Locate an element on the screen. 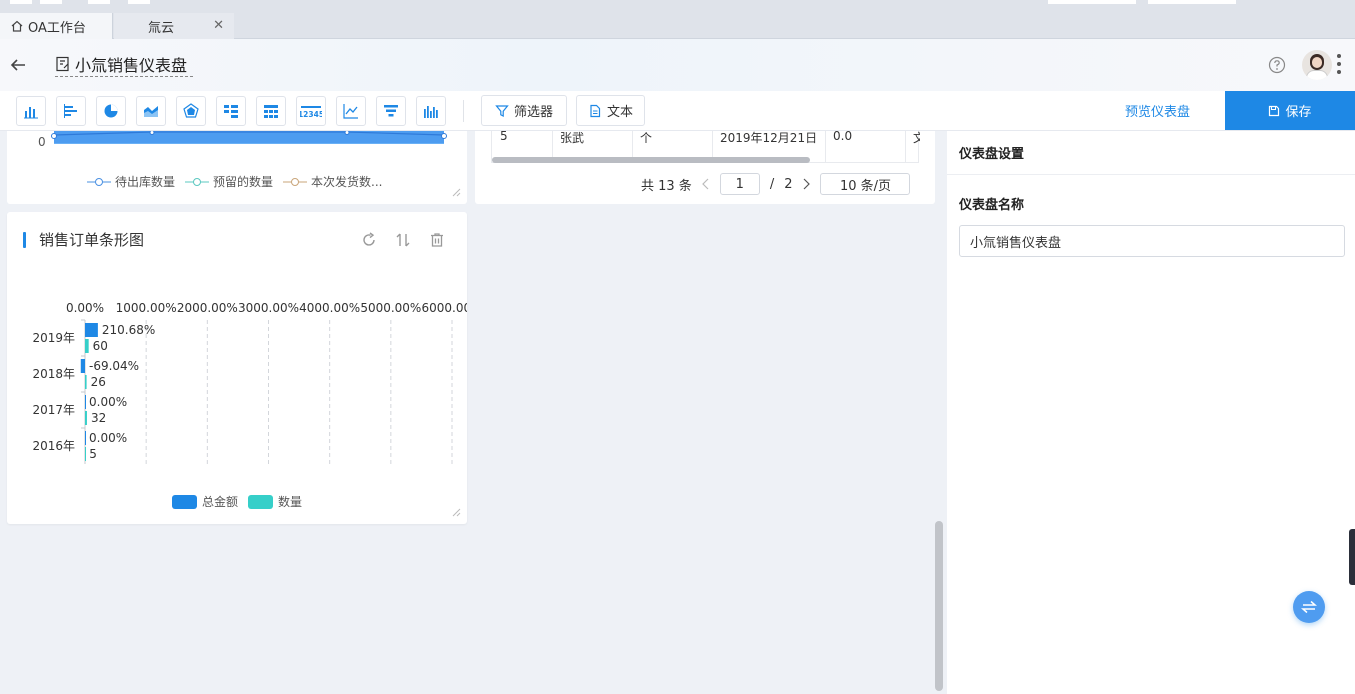 Image resolution: width=1355 pixels, height=694 pixels. grouped-bar-icon is located at coordinates (431, 112).